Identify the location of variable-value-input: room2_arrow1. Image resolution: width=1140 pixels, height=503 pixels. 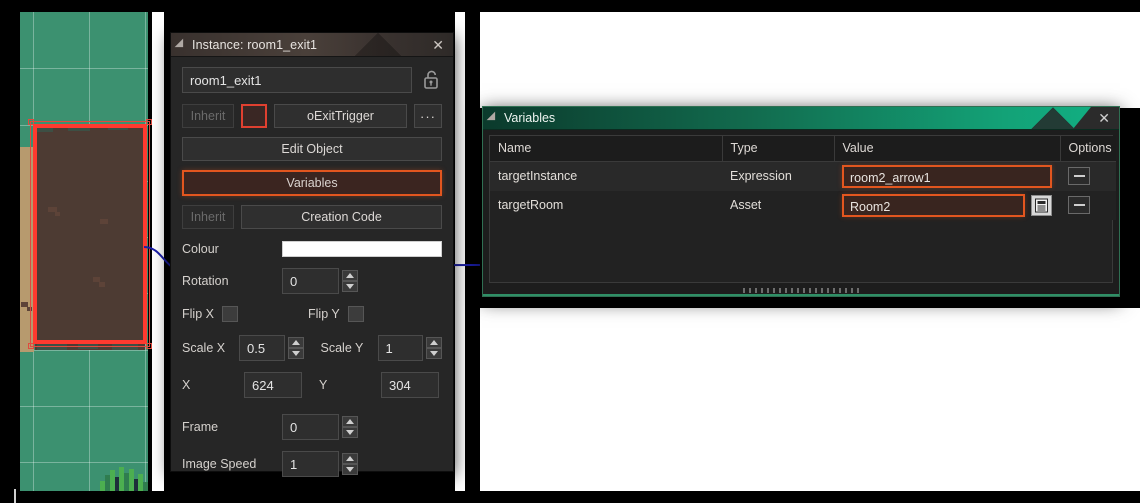
(947, 176).